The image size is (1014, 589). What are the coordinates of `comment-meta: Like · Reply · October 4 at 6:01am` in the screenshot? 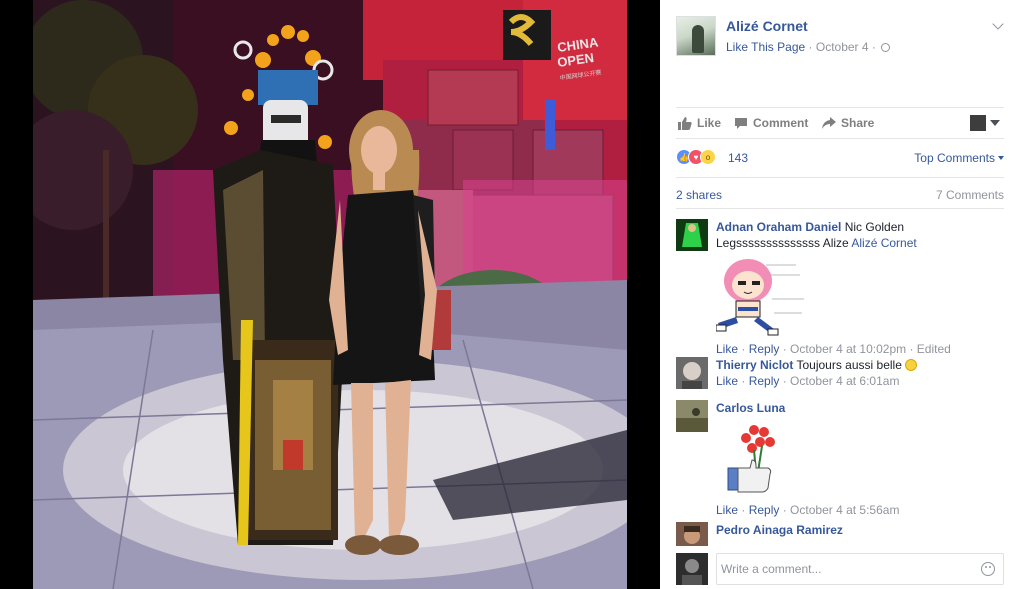 It's located at (808, 381).